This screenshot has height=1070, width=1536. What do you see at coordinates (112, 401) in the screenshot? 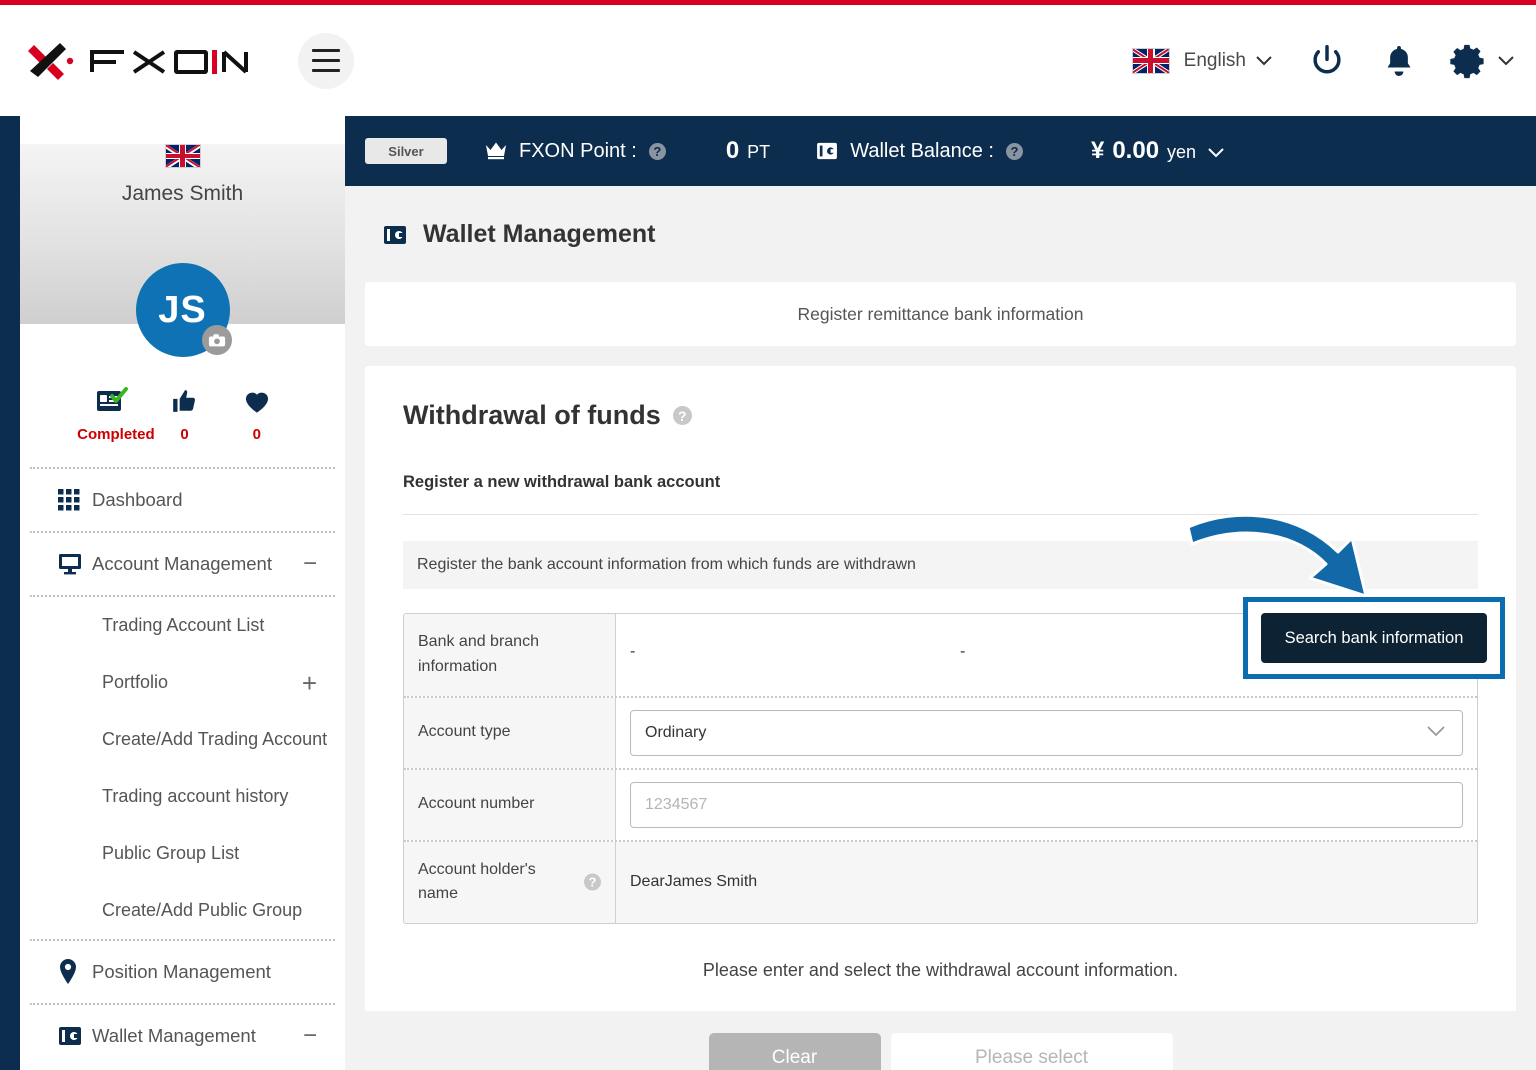
I see `id-card-verified-icon` at bounding box center [112, 401].